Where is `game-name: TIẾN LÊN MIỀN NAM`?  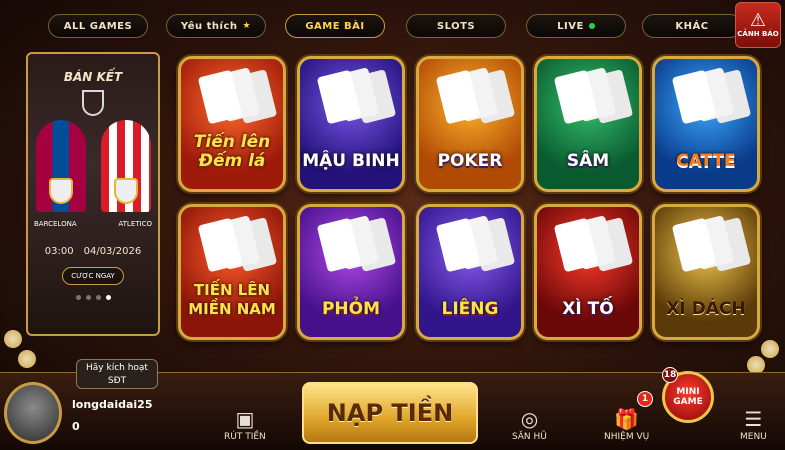
game-name: TIẾN LÊN MIỀN NAM is located at coordinates (232, 299).